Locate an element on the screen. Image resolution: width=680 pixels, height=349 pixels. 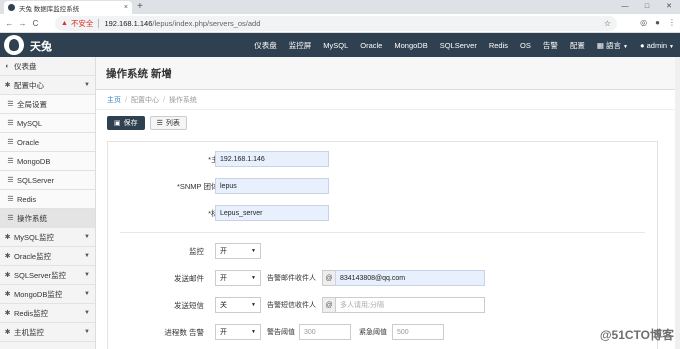
security-label: 不安全 is located at coordinates (82, 23).